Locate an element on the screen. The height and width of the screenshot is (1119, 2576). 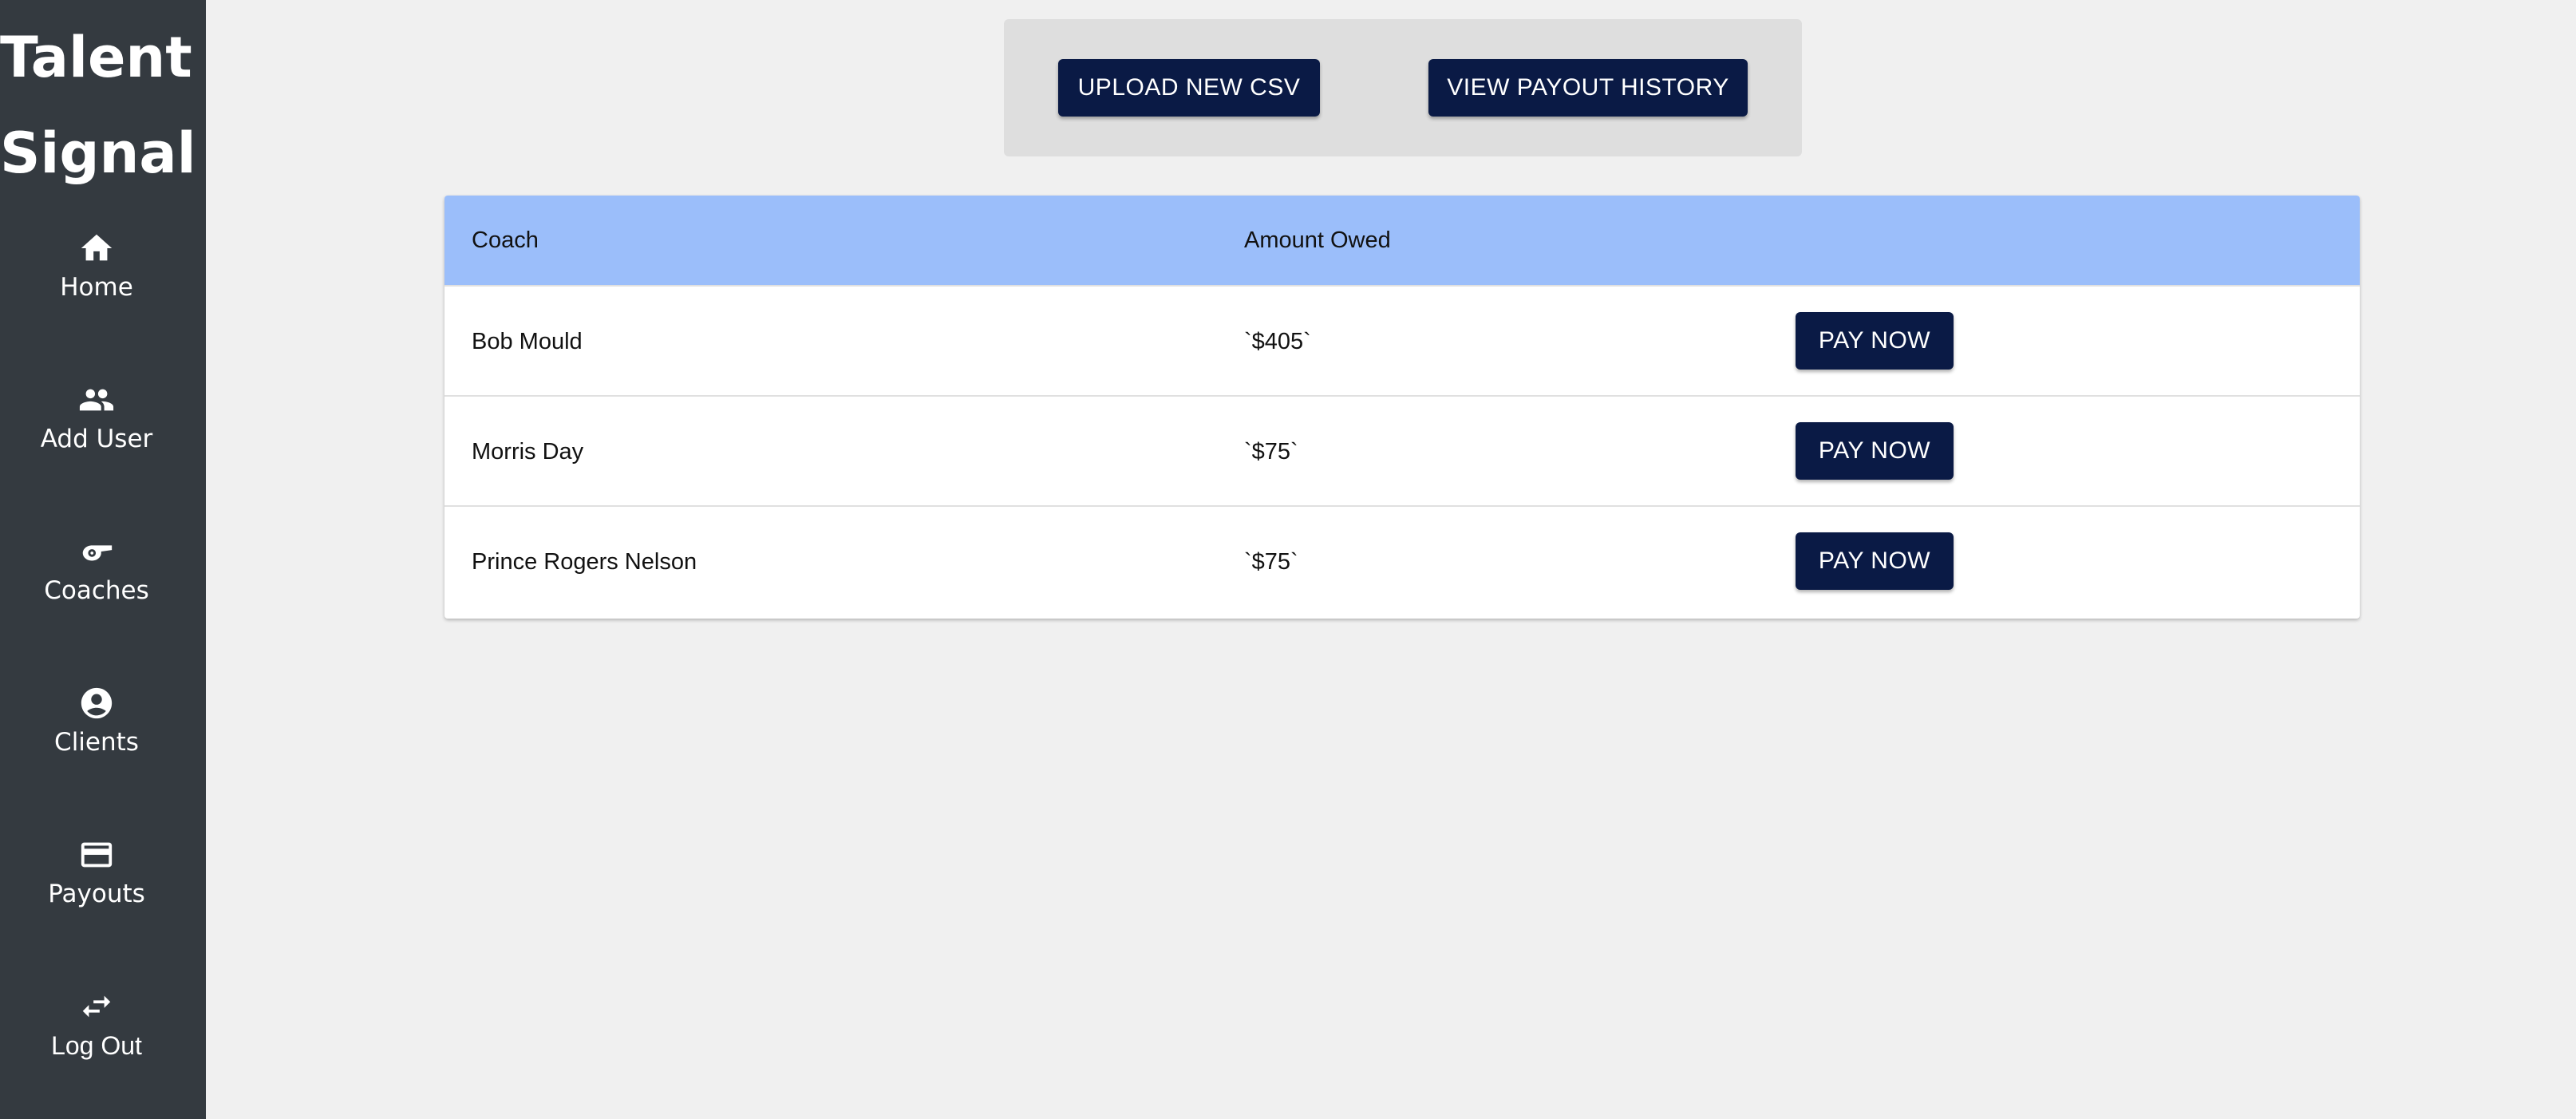
whistle-icon is located at coordinates (96, 551).